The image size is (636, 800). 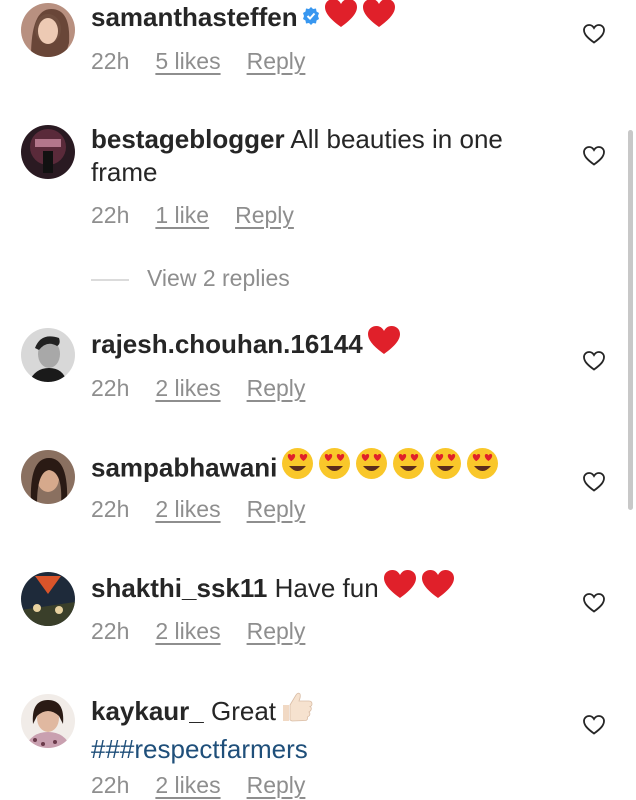 I want to click on comment-body: All beauties in one, so click(x=396, y=139).